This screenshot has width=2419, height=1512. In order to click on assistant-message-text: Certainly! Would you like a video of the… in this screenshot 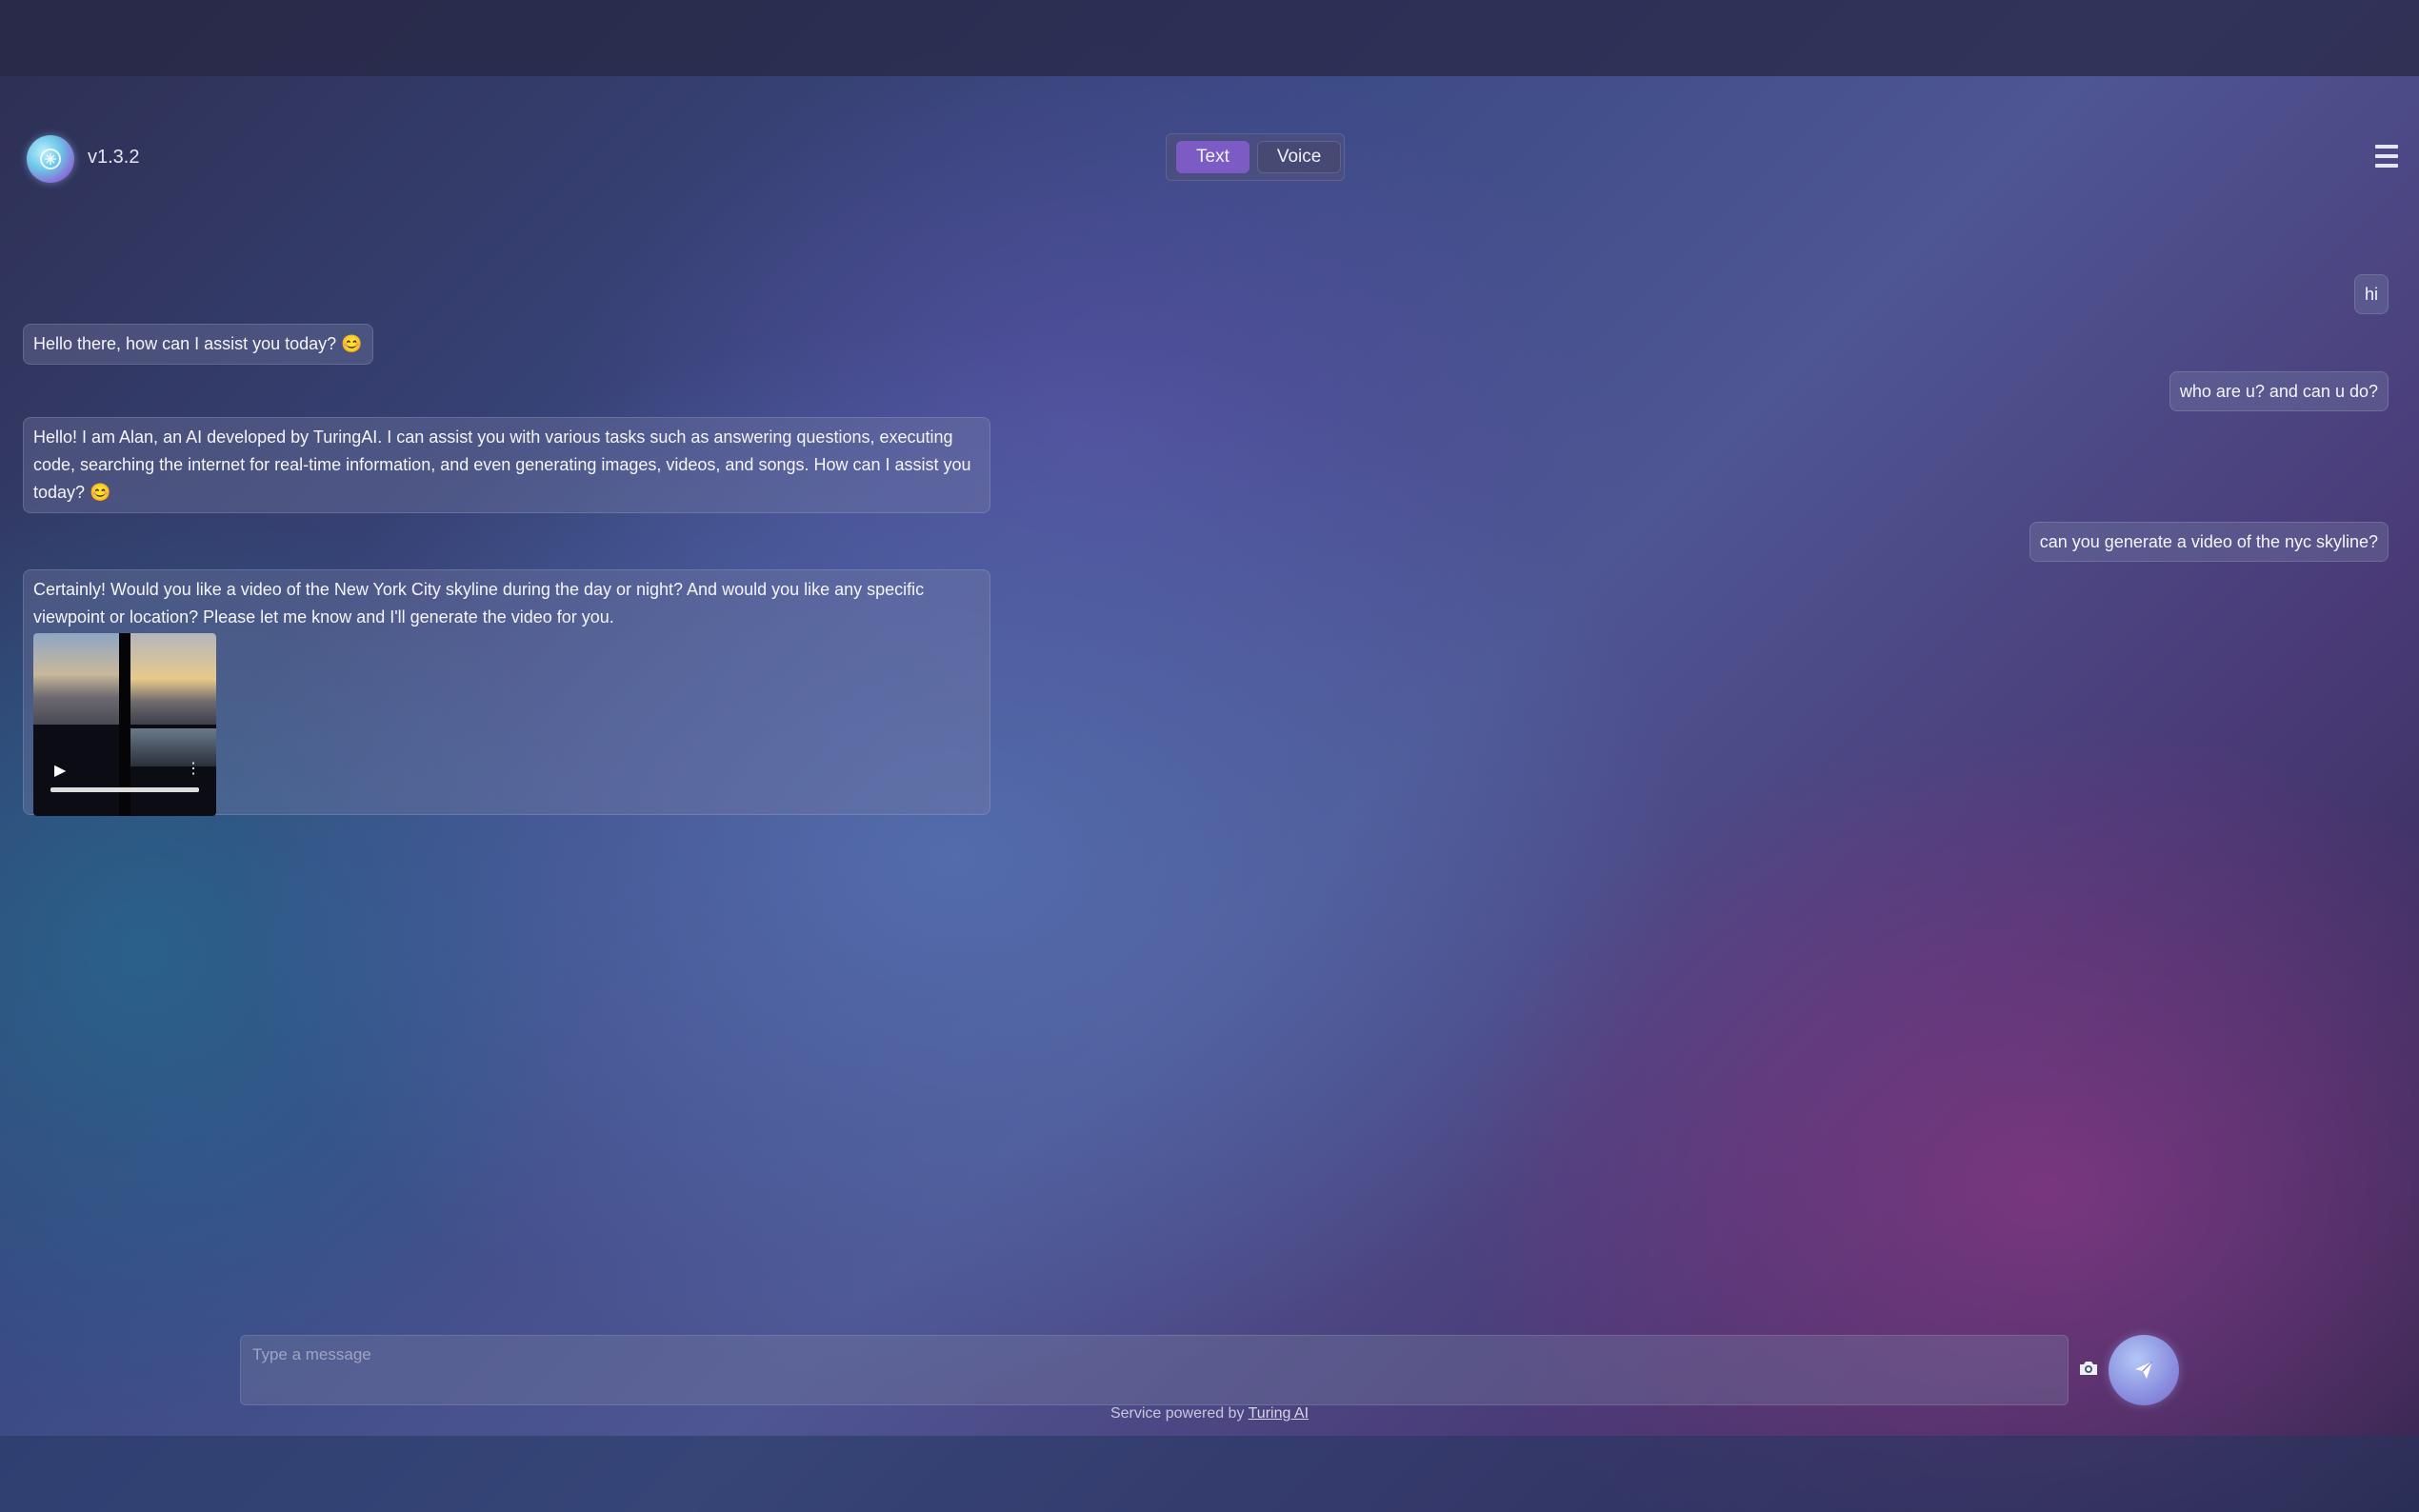, I will do `click(479, 603)`.